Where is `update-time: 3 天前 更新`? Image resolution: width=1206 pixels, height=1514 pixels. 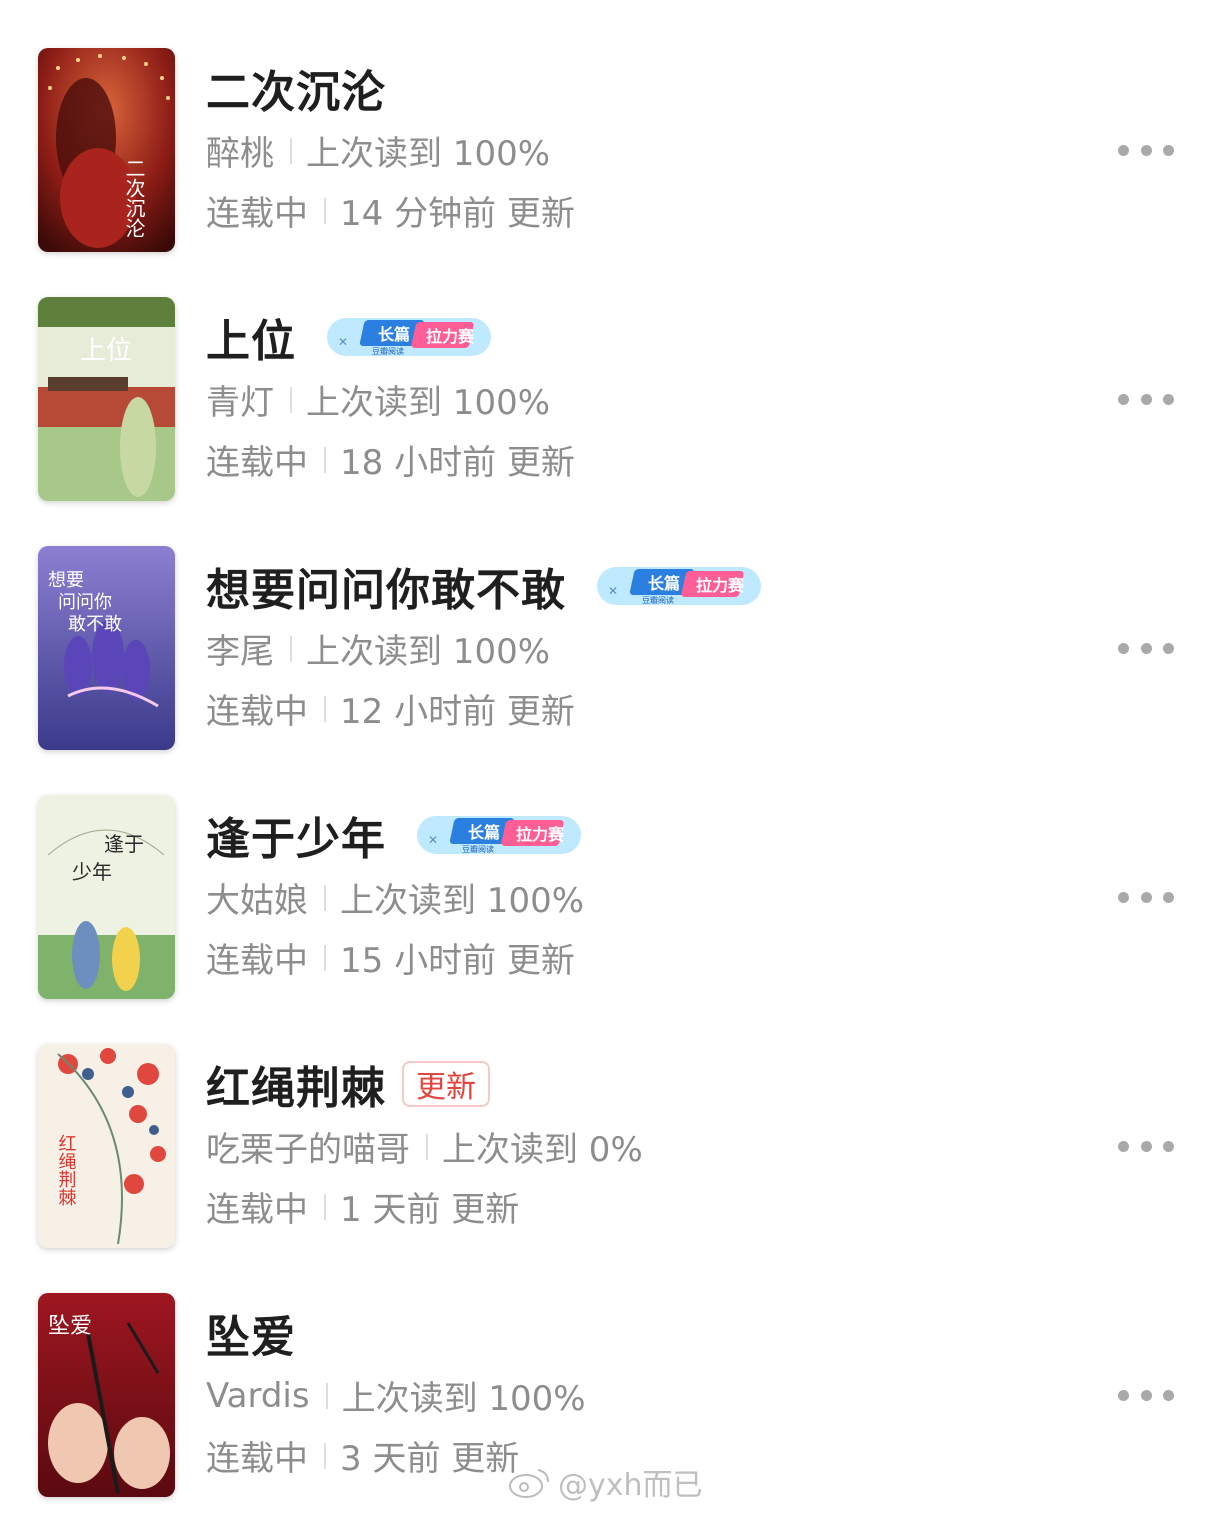 update-time: 3 天前 更新 is located at coordinates (430, 1459).